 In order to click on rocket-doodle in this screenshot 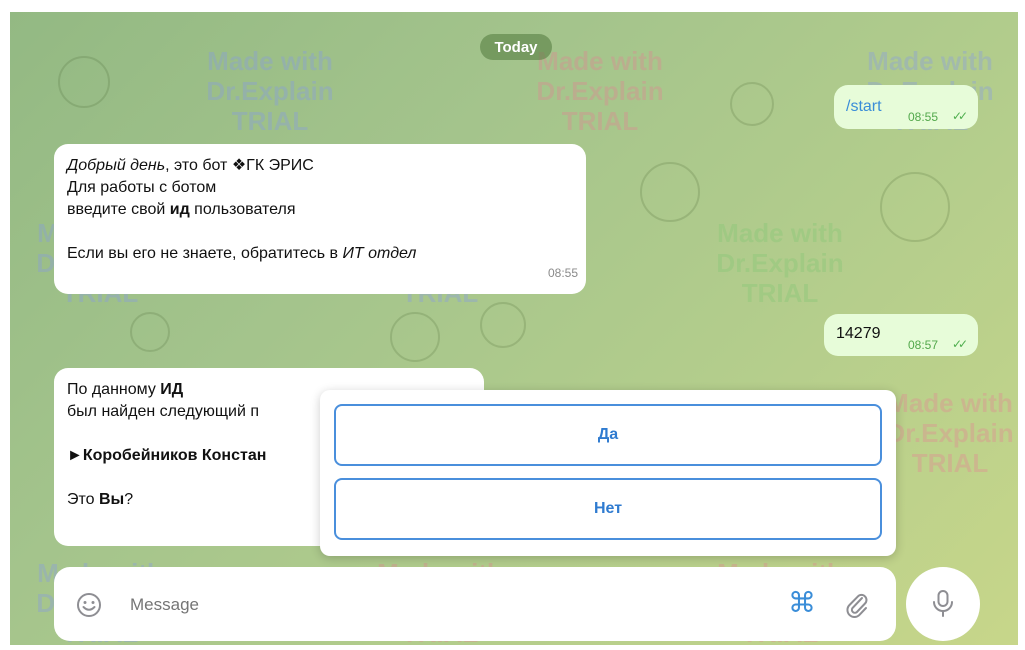, I will do `click(150, 332)`.